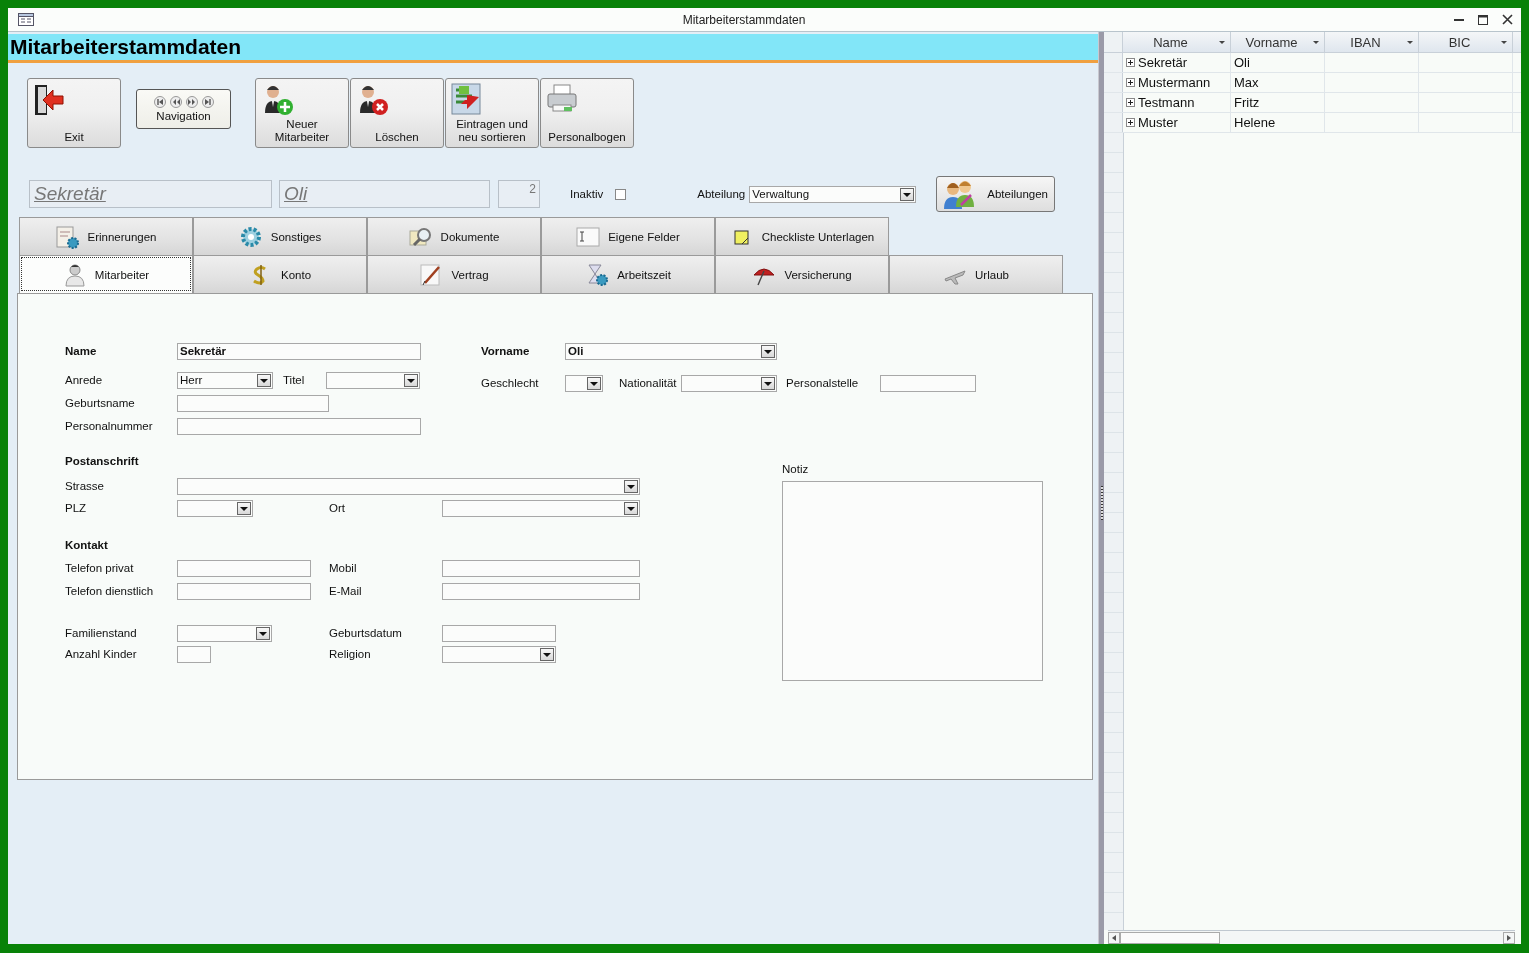 This screenshot has height=953, width=1529. I want to click on tab: Eigene Felder, so click(628, 236).